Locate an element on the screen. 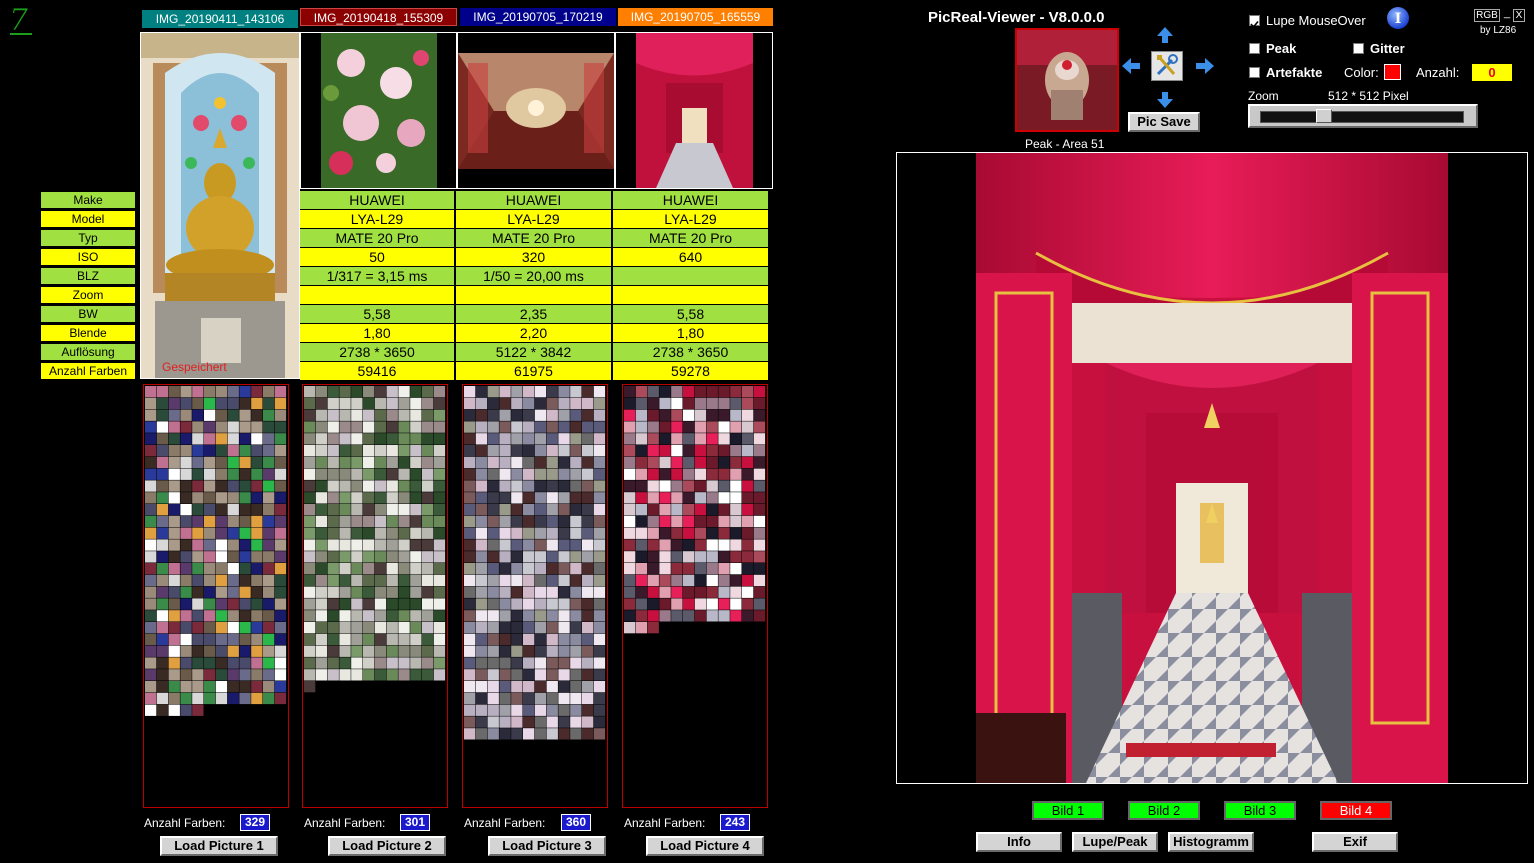  peak-checkbox is located at coordinates (1254, 48).